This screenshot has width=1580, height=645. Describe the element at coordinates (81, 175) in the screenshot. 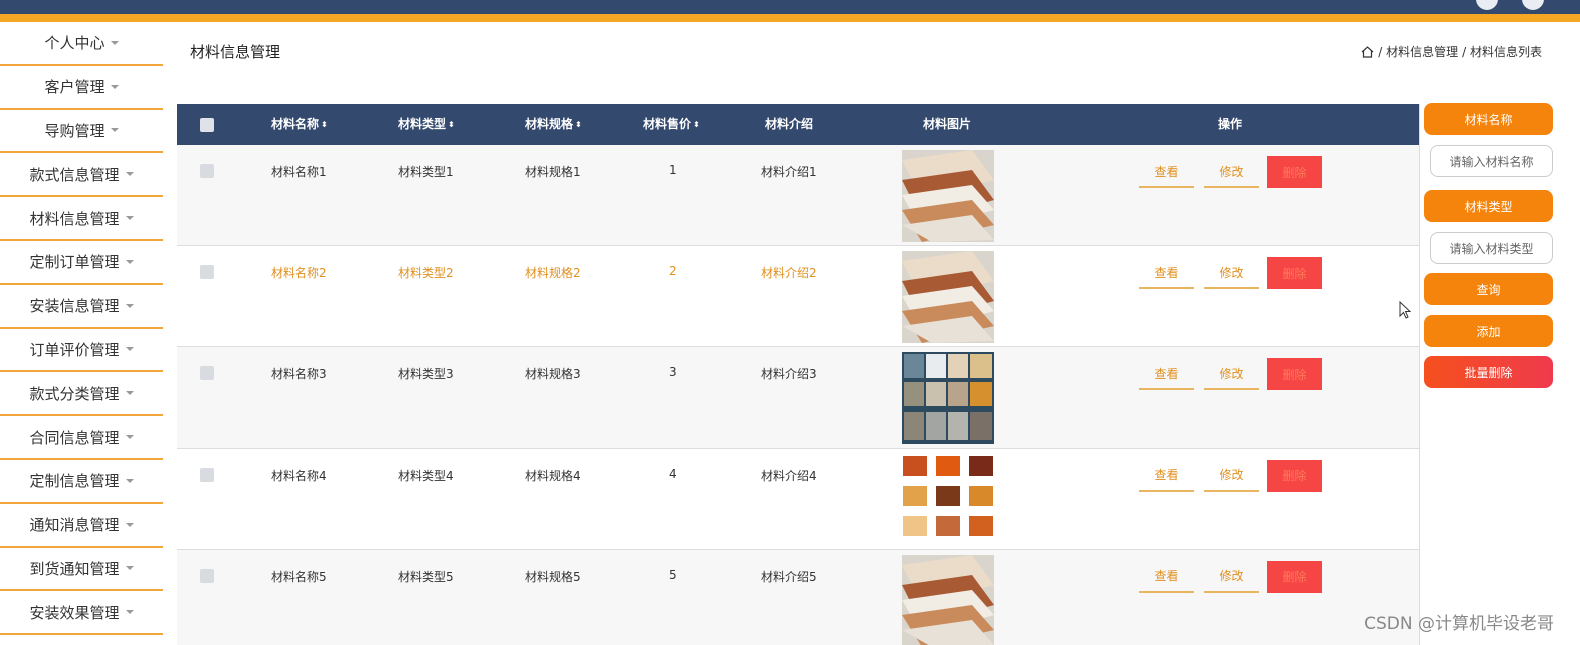

I see `sidebar-item-styles: 款式信息管理` at that location.